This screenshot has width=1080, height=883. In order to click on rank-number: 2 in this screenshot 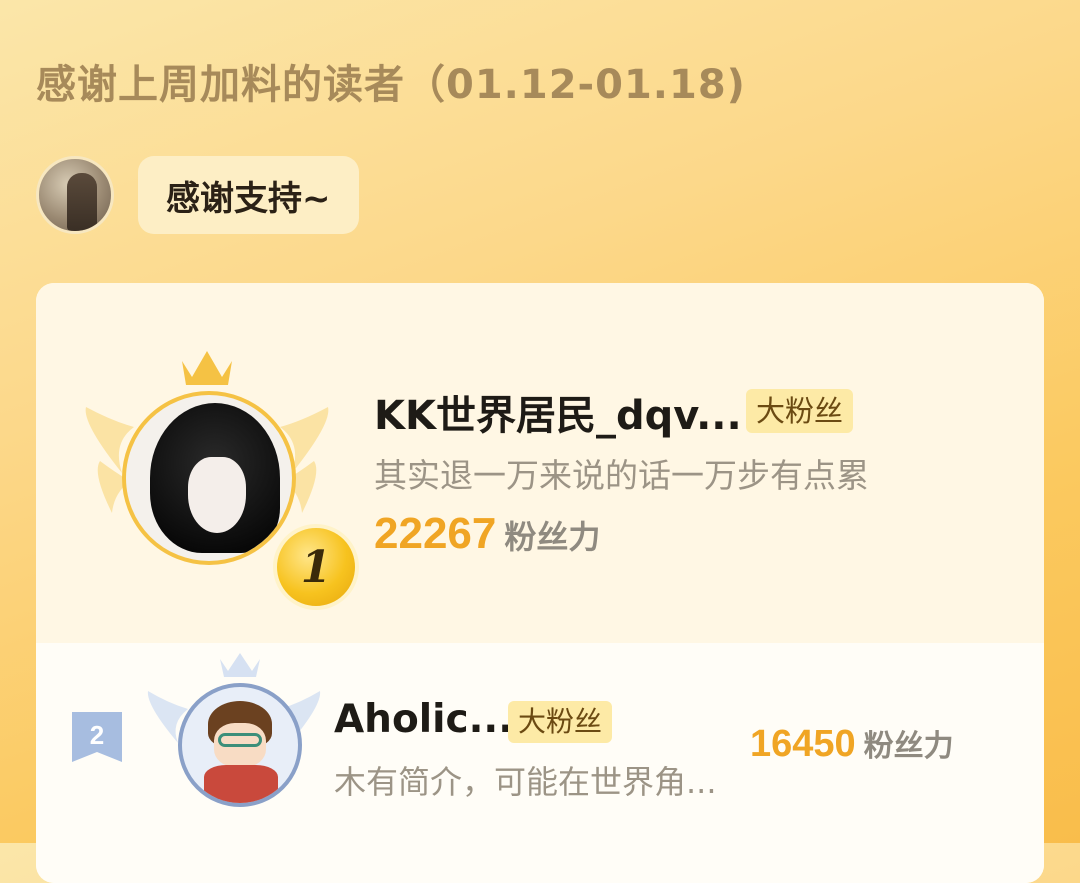, I will do `click(97, 735)`.